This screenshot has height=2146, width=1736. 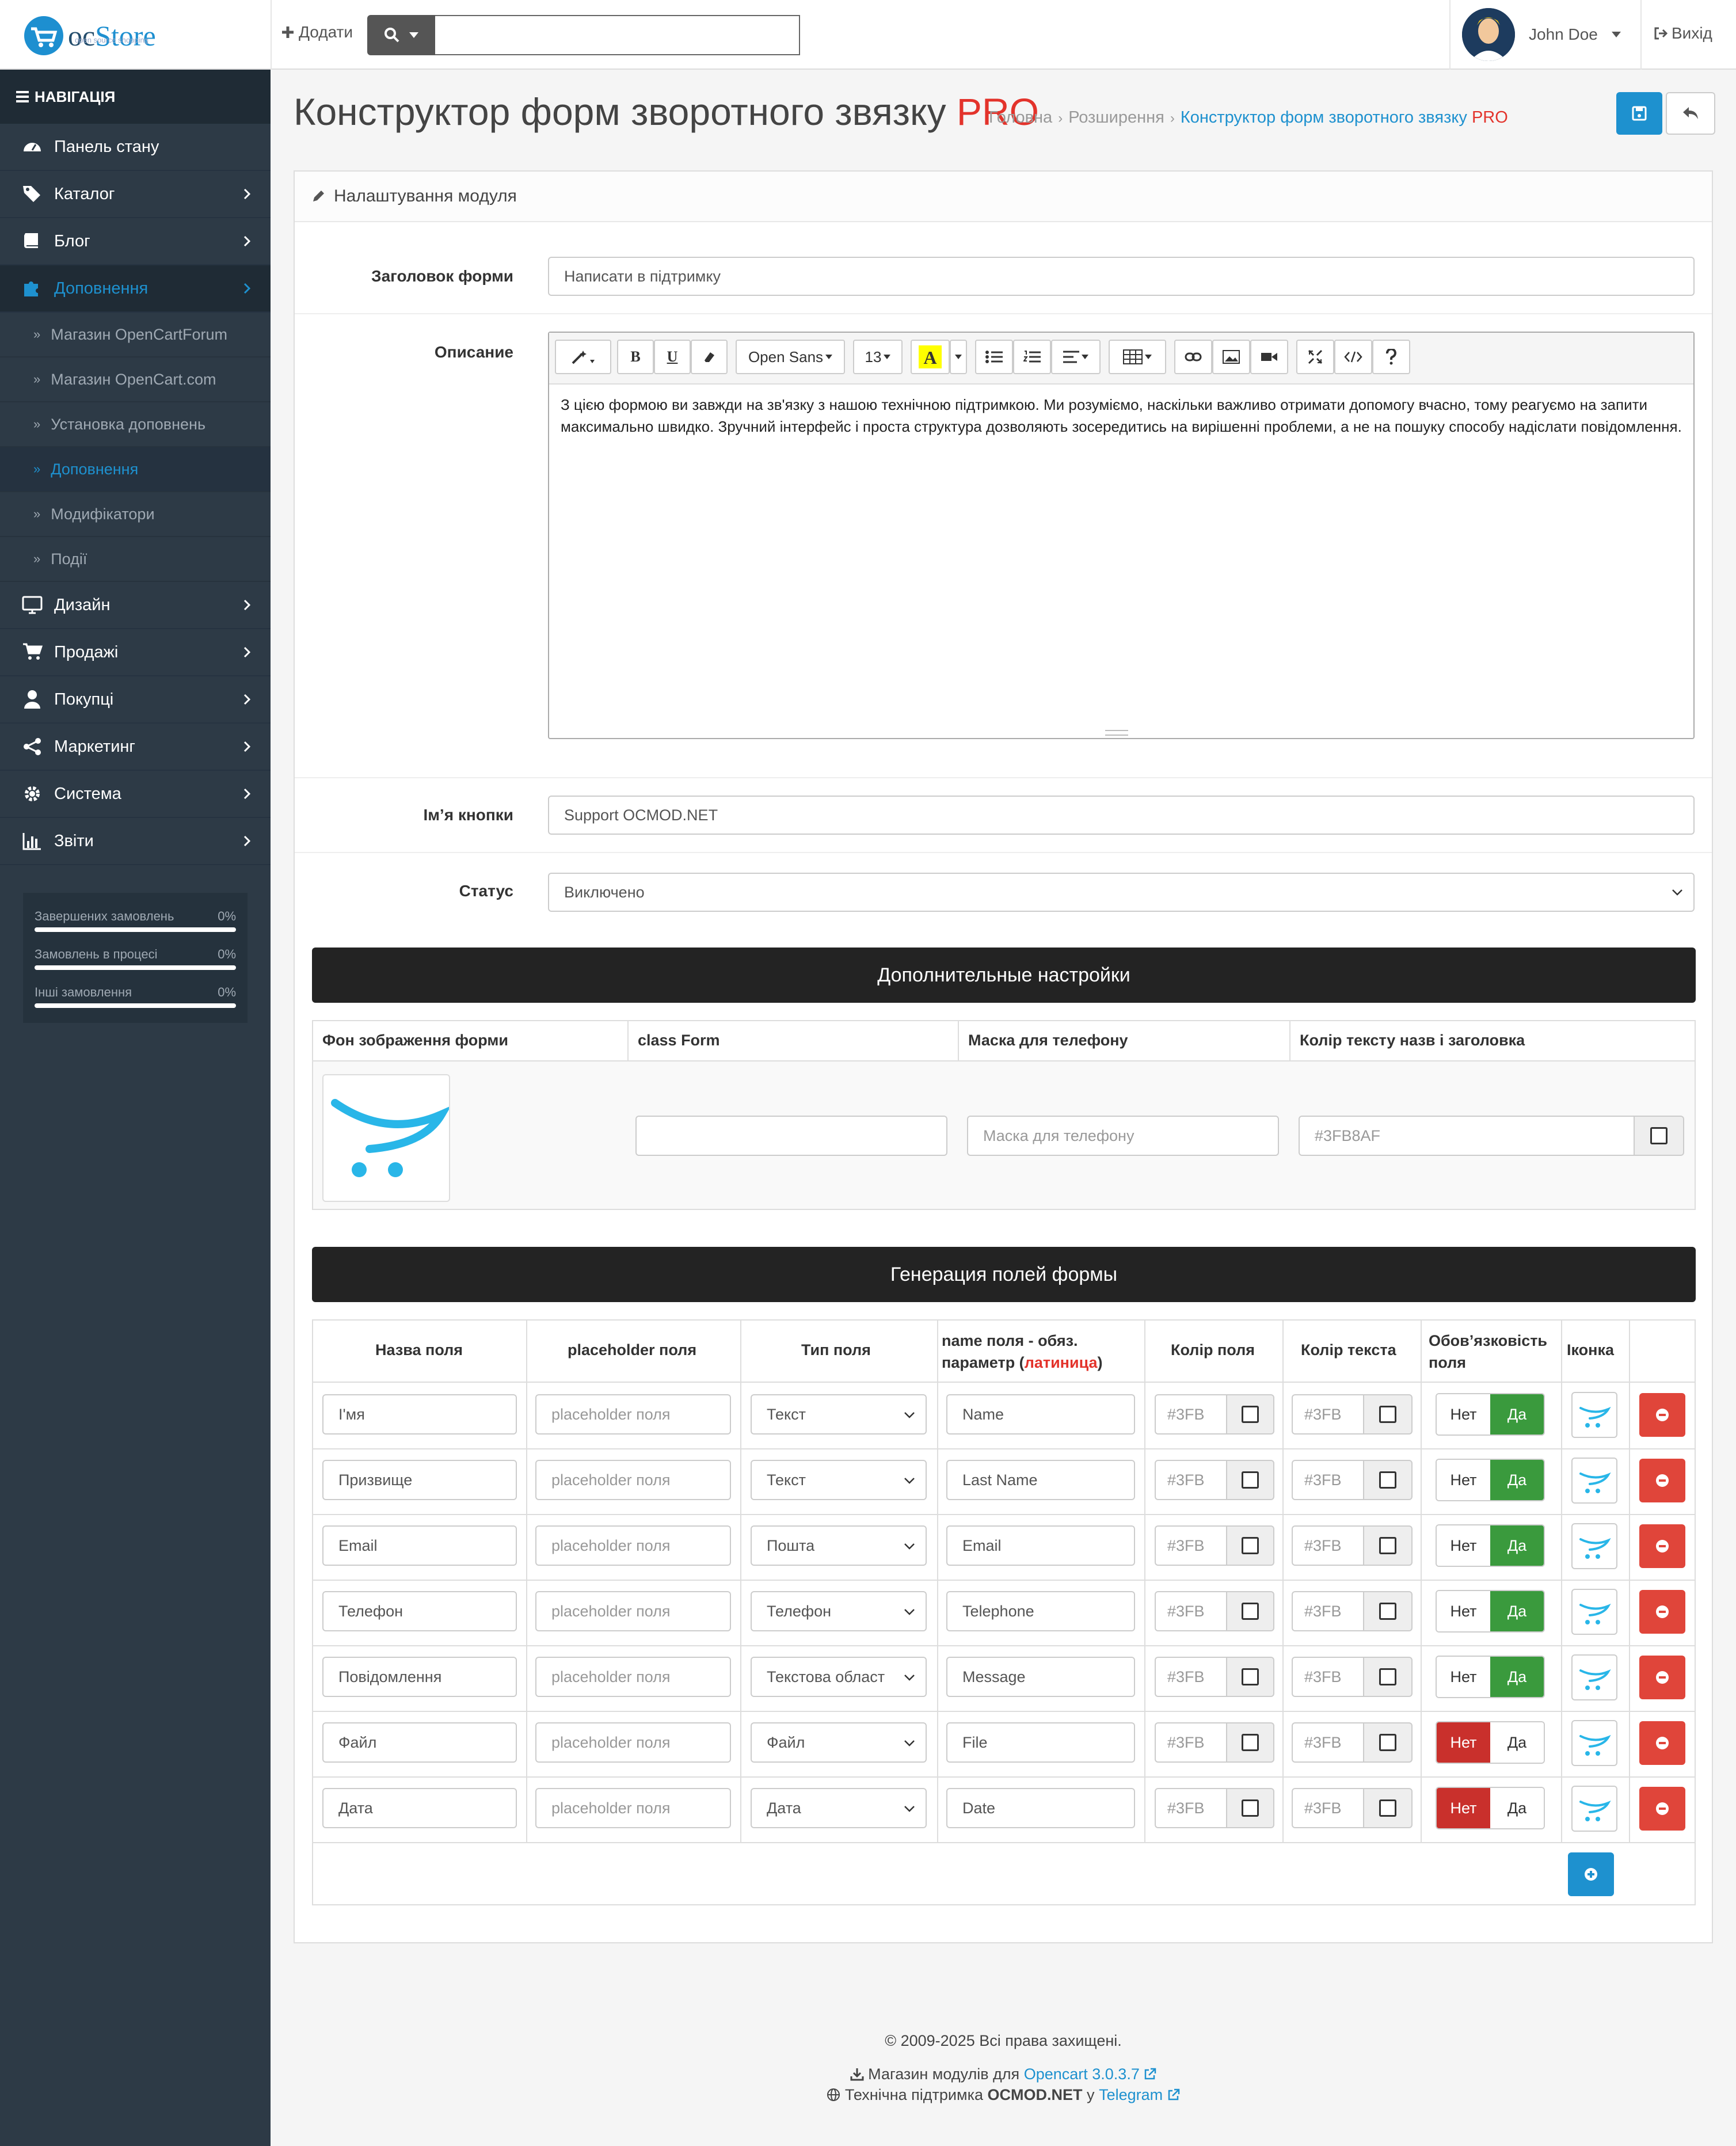 I want to click on table-dropdown, so click(x=1137, y=357).